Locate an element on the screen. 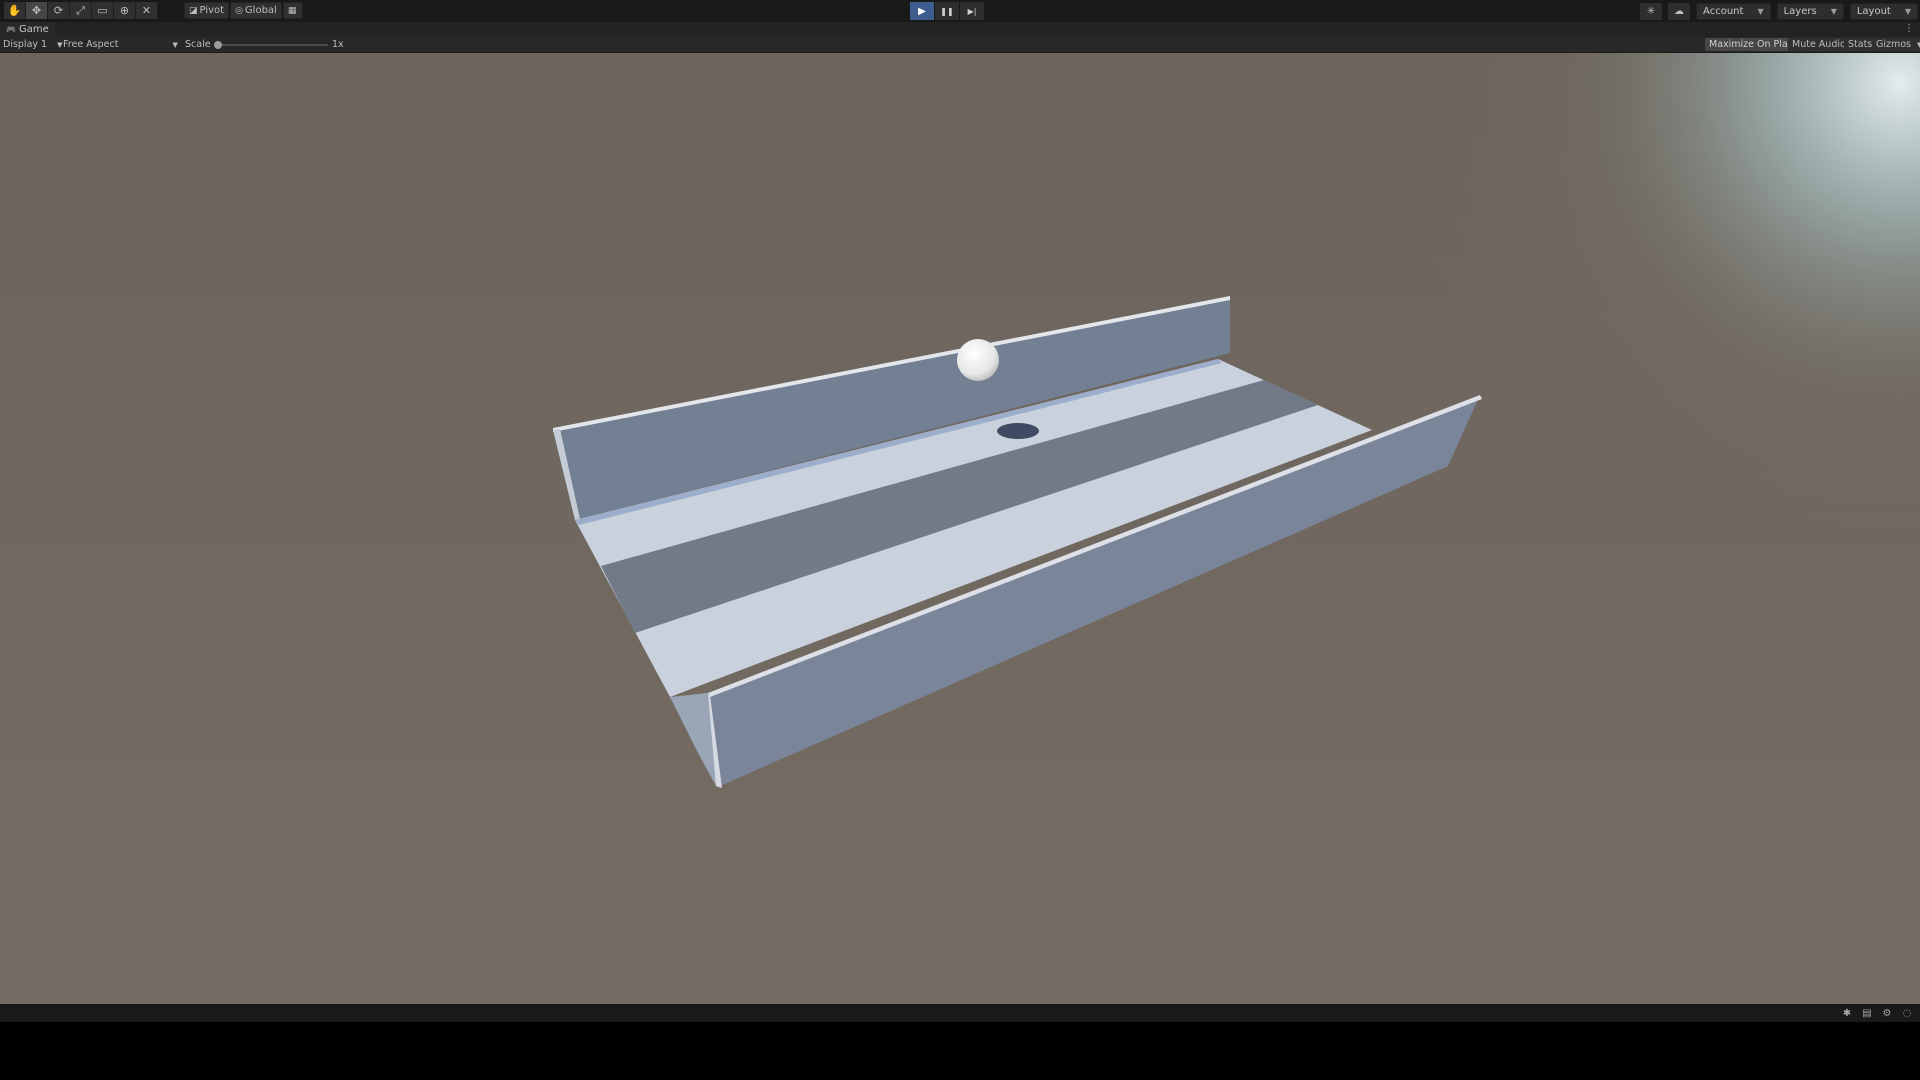 The width and height of the screenshot is (1920, 1080). transform-tool-icon: ⊕ is located at coordinates (125, 10).